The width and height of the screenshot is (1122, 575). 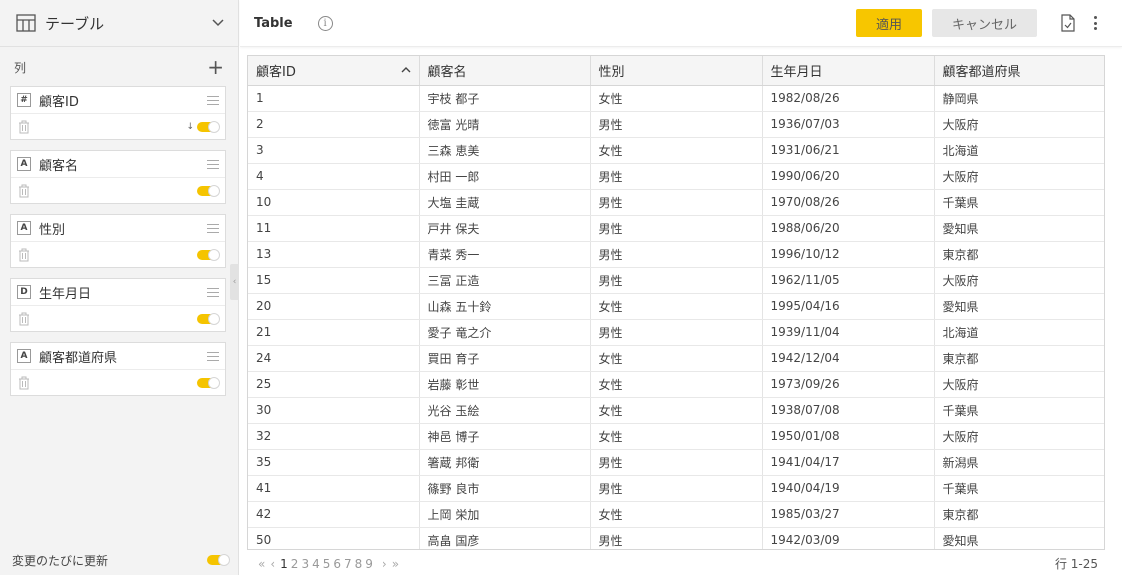 I want to click on table-icon, so click(x=26, y=23).